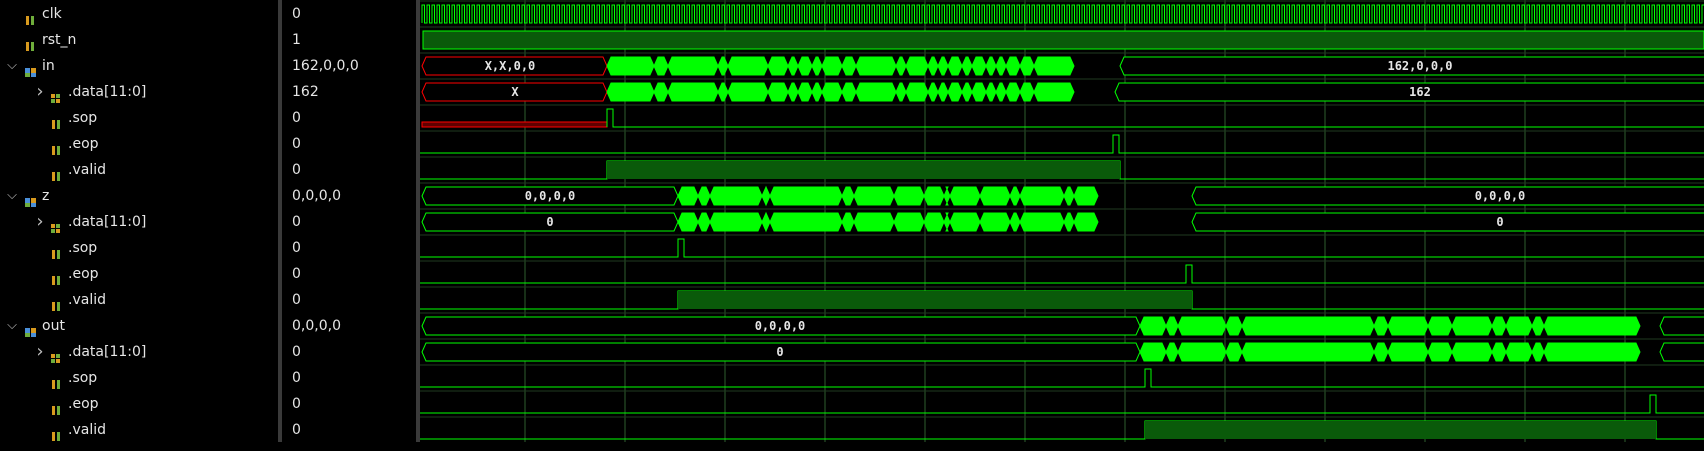 The image size is (1704, 451). I want to click on out-sop-waveform, so click(1062, 378).